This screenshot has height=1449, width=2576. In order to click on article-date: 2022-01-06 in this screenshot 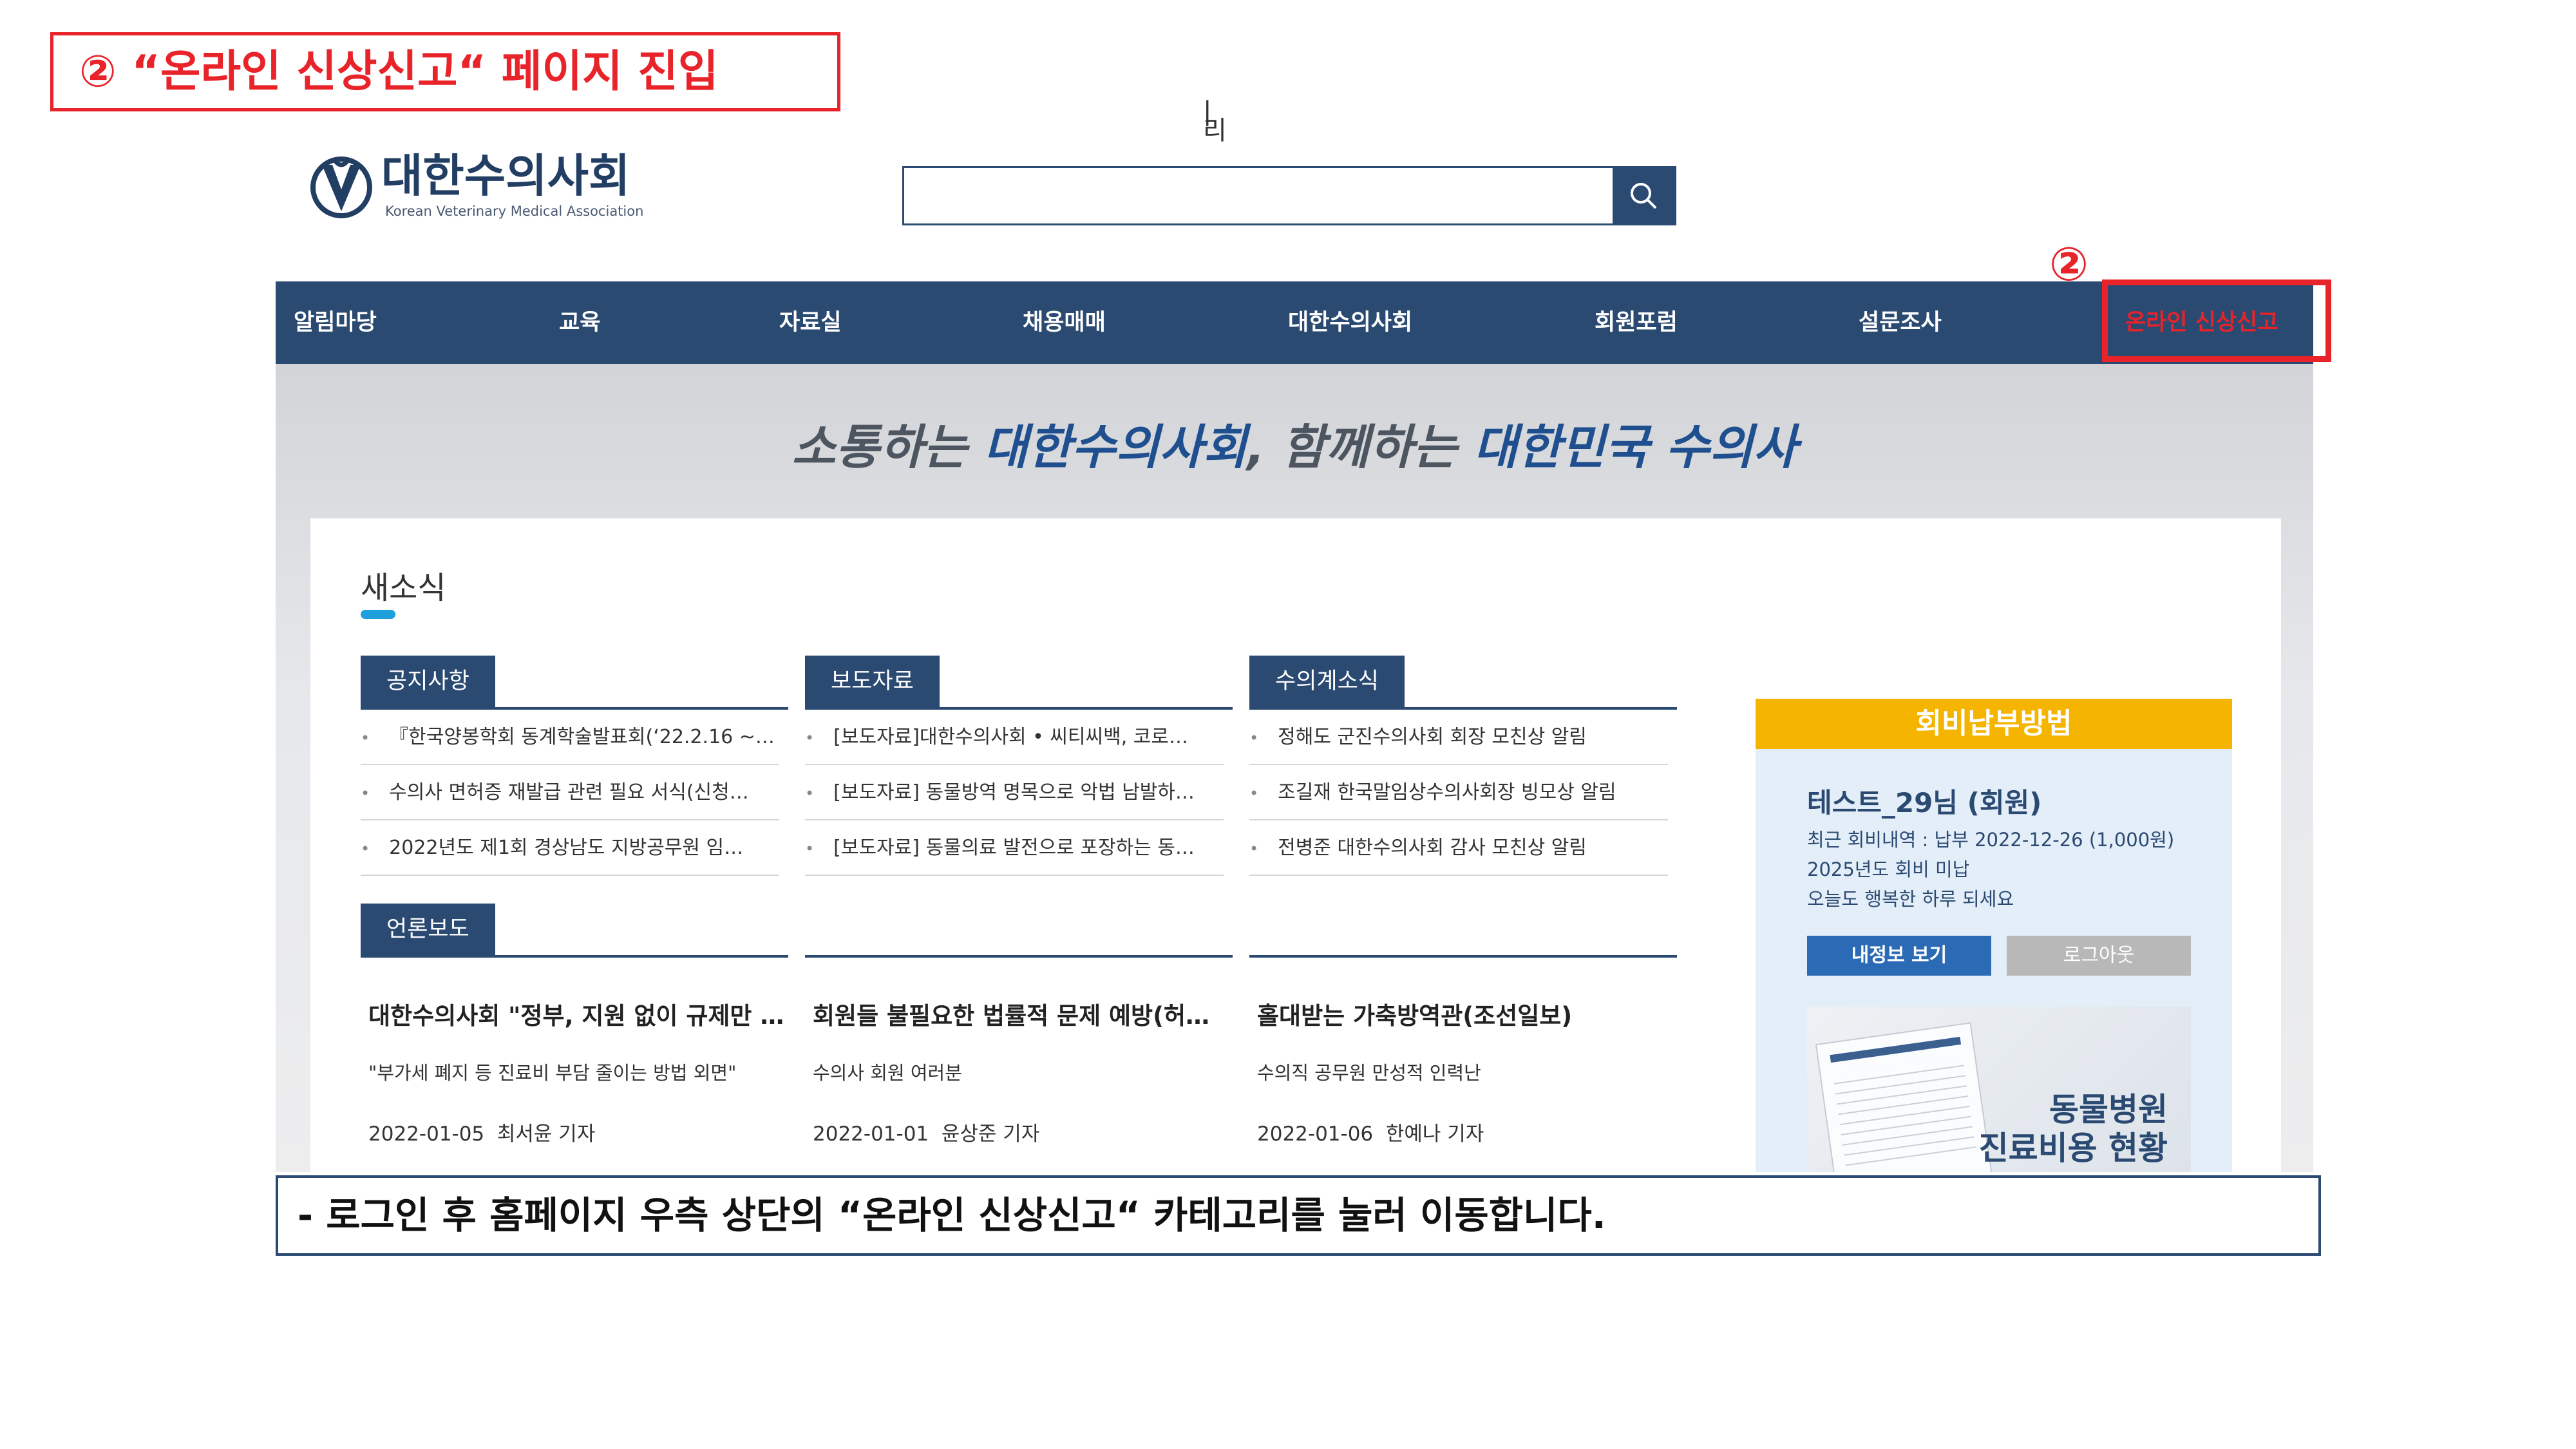, I will do `click(1316, 1134)`.